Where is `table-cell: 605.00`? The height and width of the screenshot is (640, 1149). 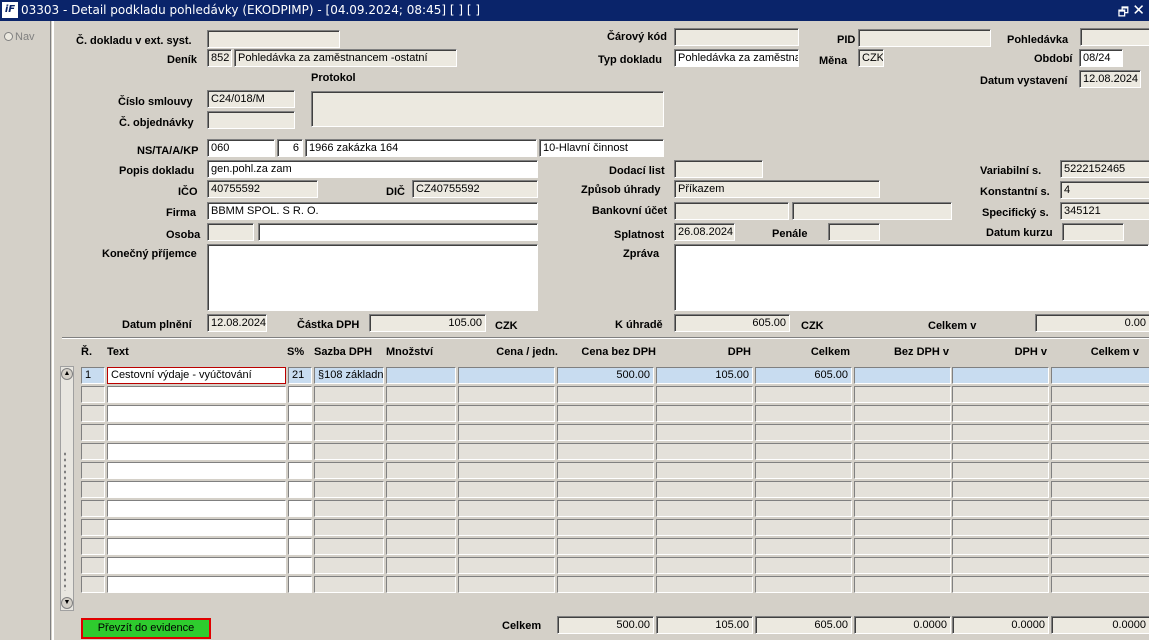
table-cell: 605.00 is located at coordinates (803, 375).